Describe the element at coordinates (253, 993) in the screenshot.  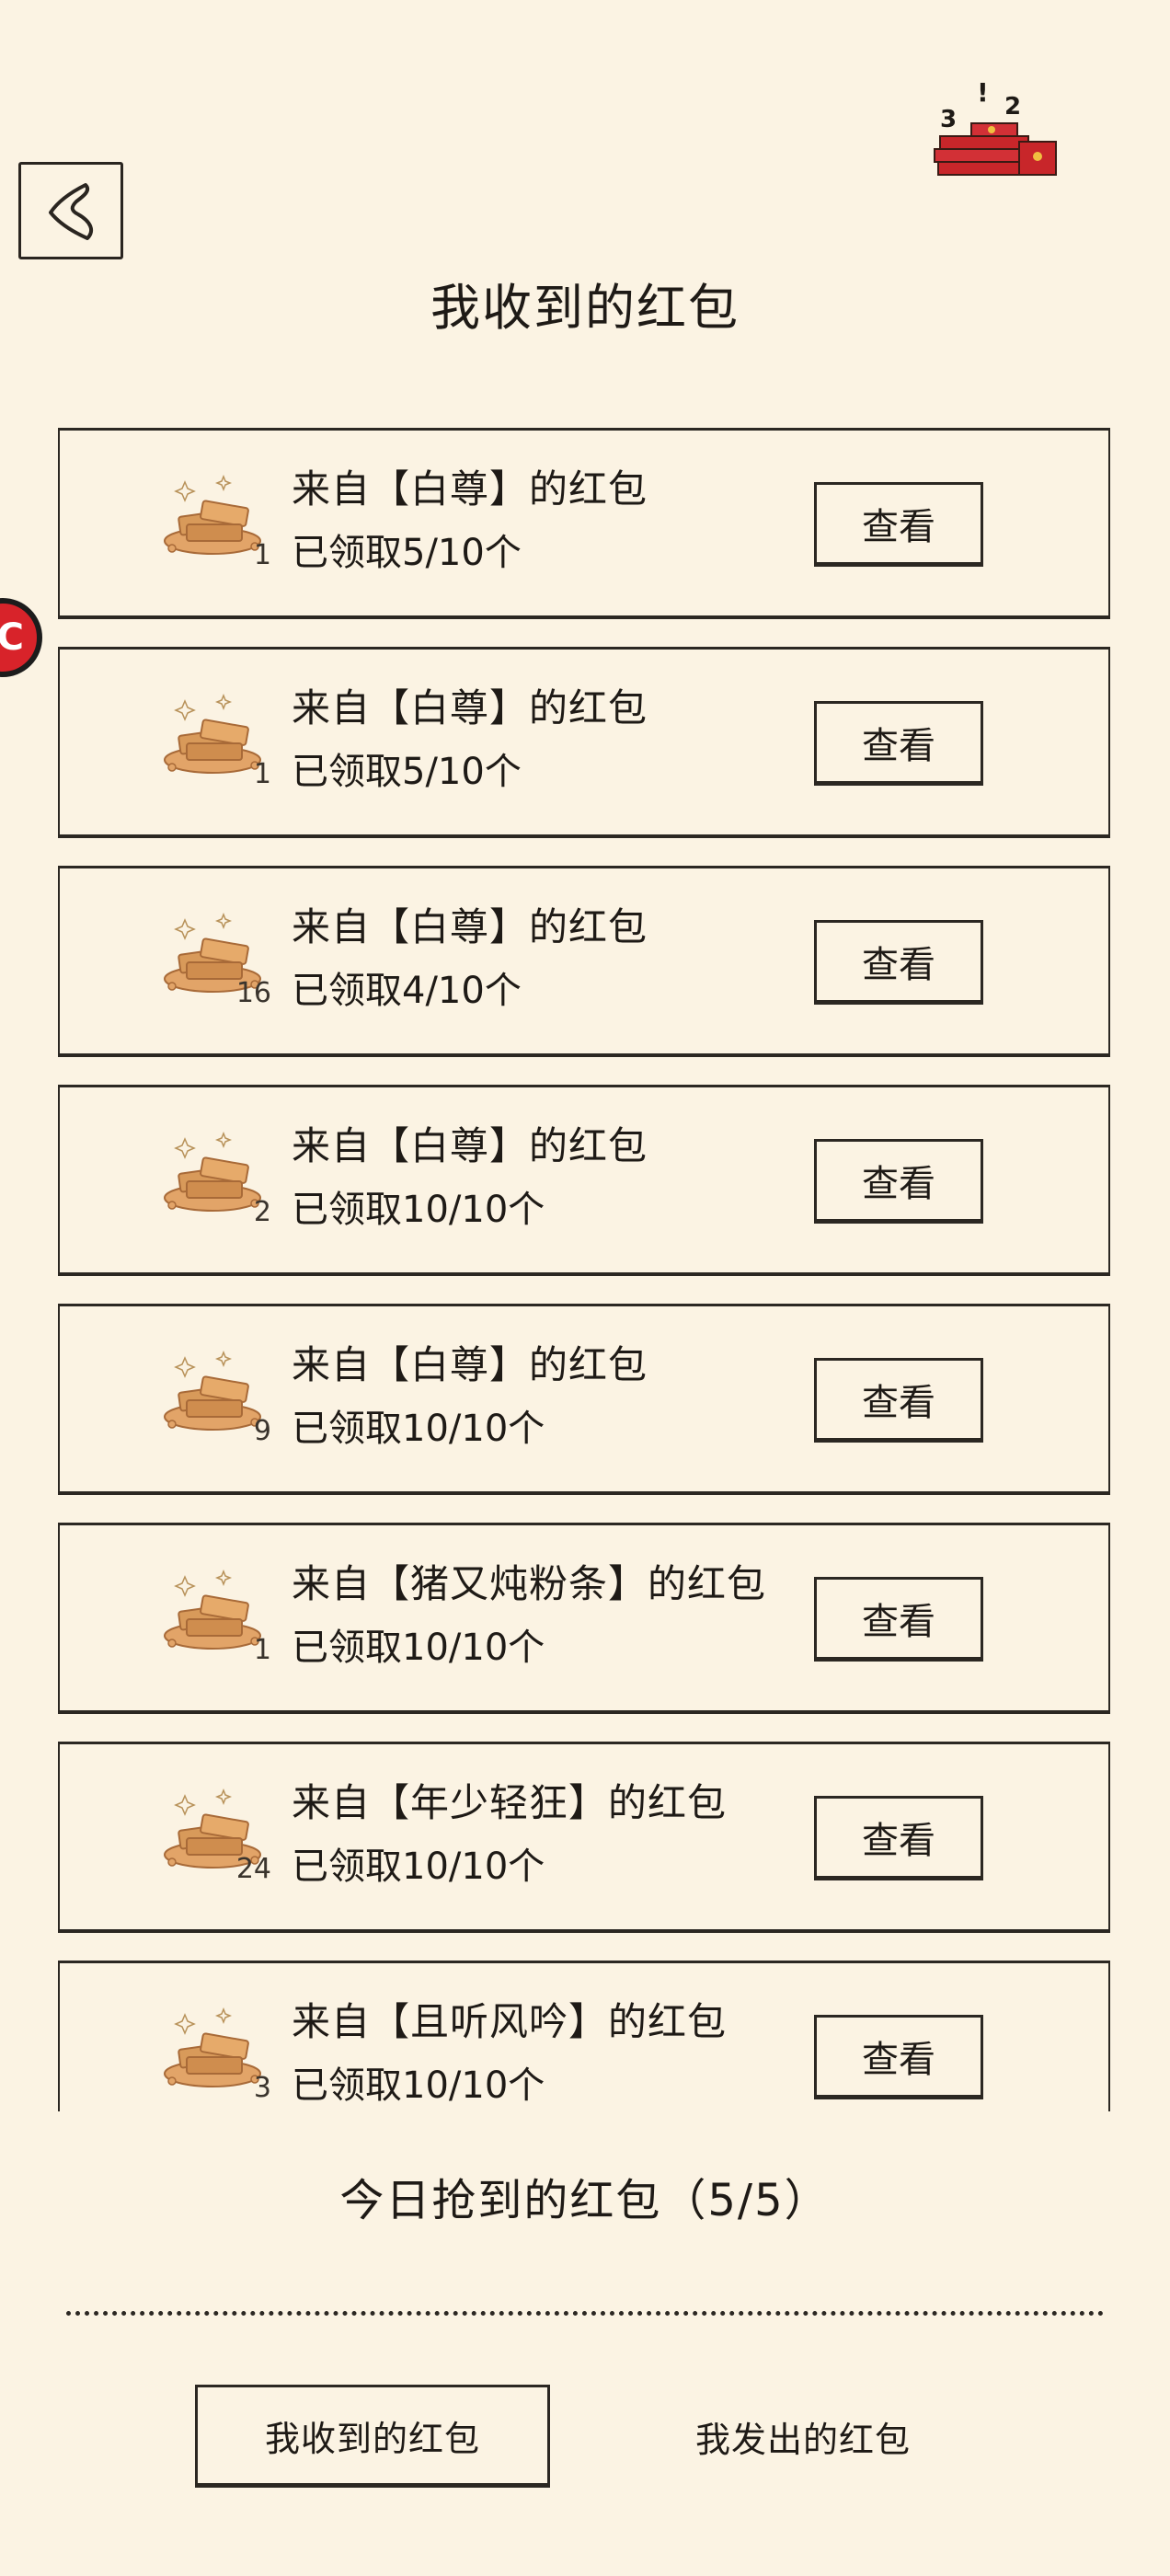
I see `gold-count: 16` at that location.